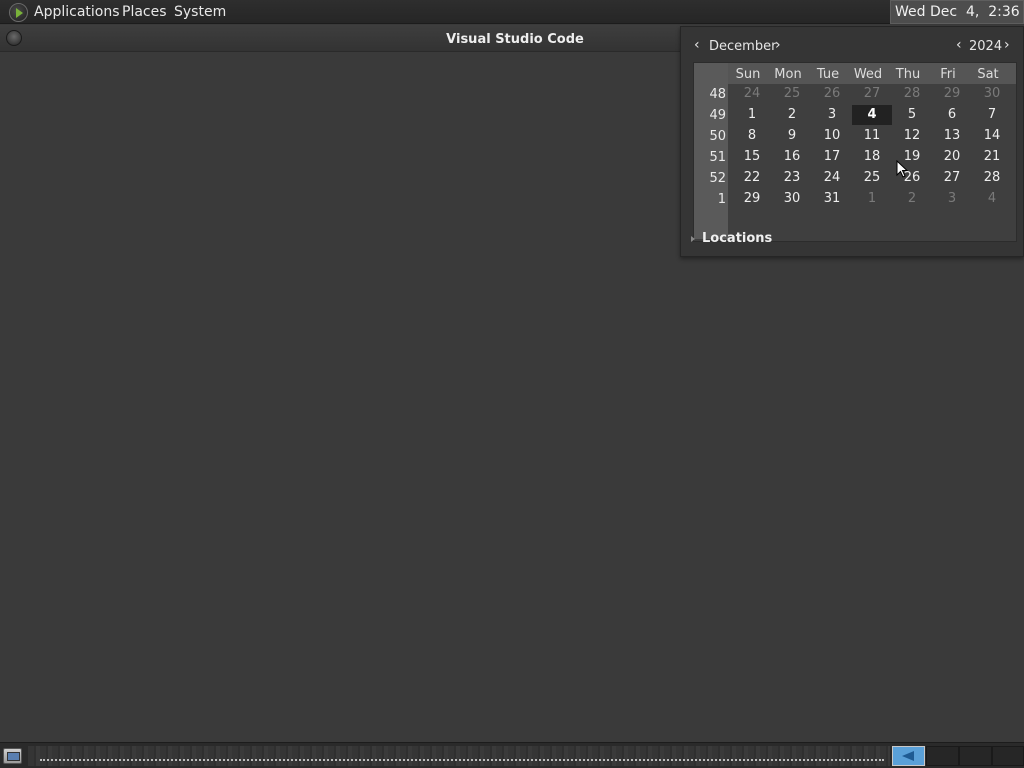 The image size is (1024, 768). Describe the element at coordinates (832, 157) in the screenshot. I see `calendar-day: 17` at that location.